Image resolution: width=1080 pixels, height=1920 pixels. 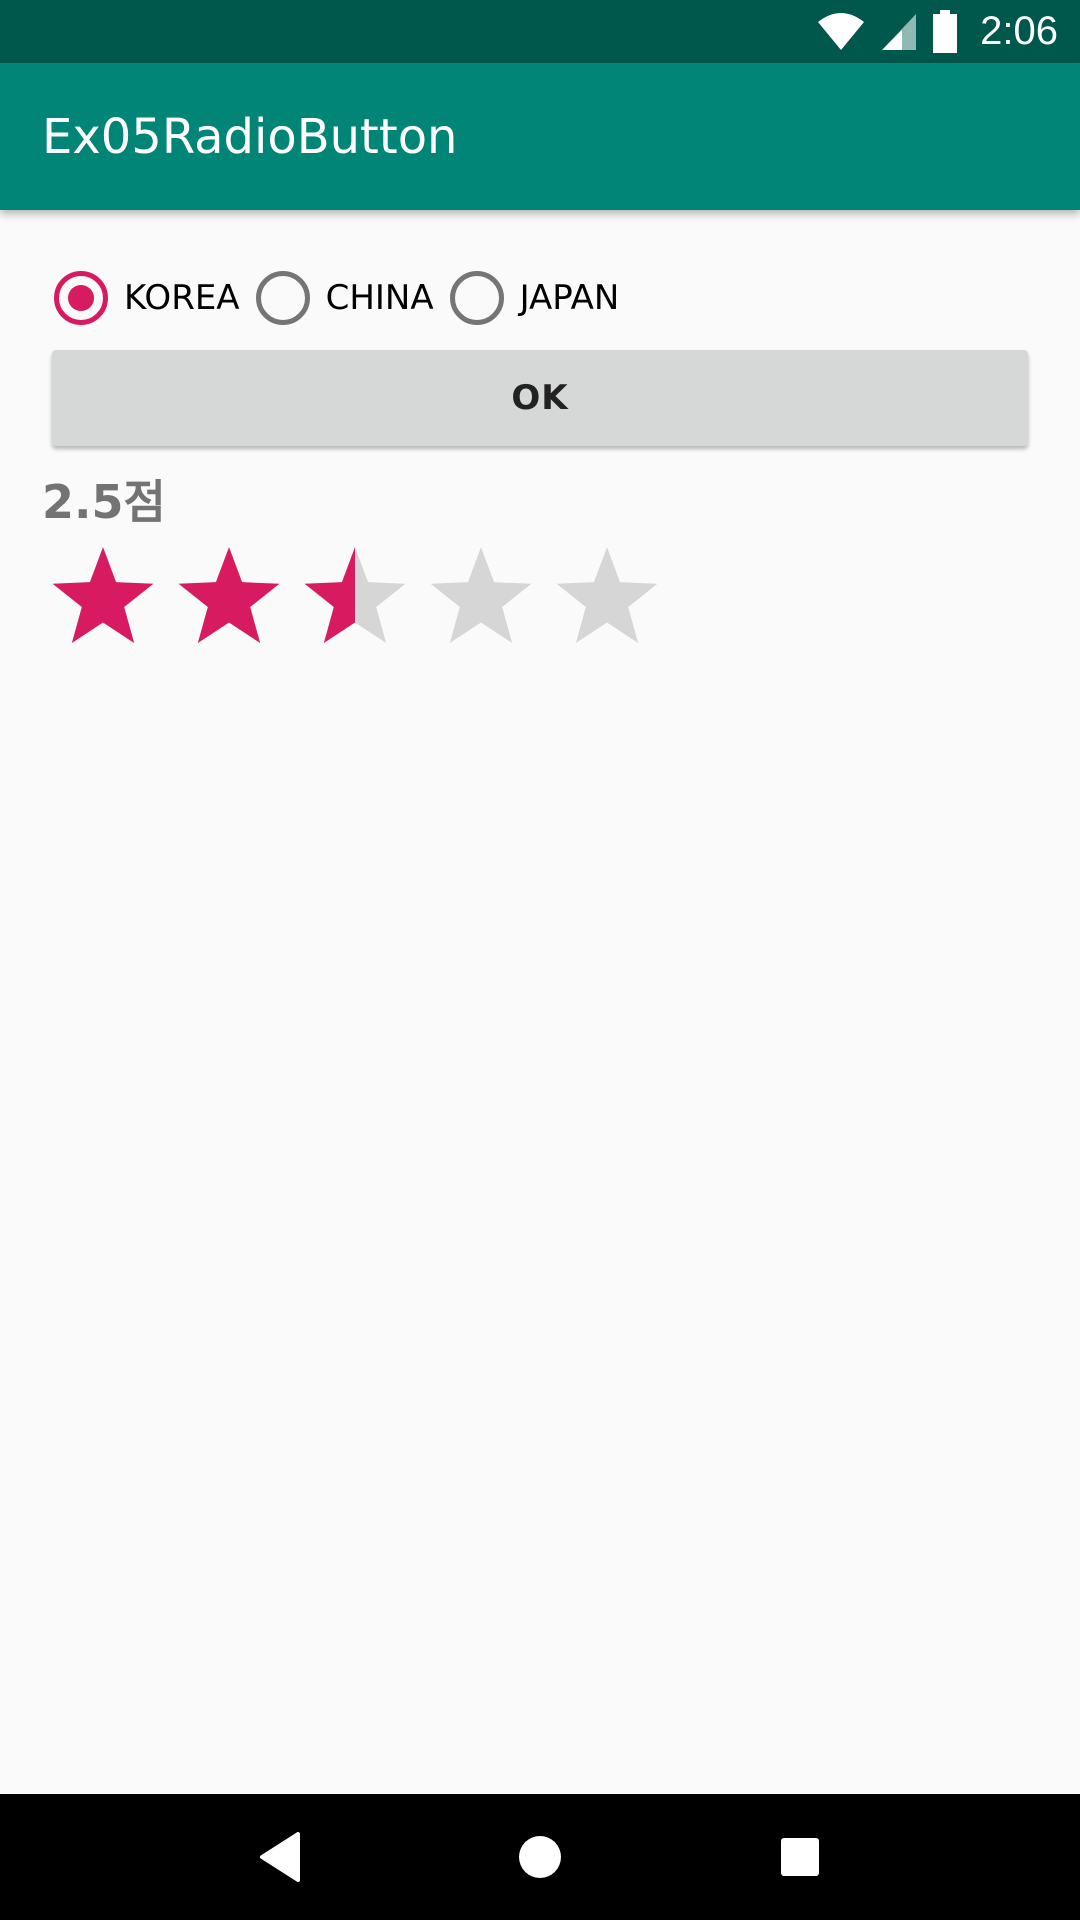 I want to click on radio-label-korea: KOREA, so click(x=182, y=298).